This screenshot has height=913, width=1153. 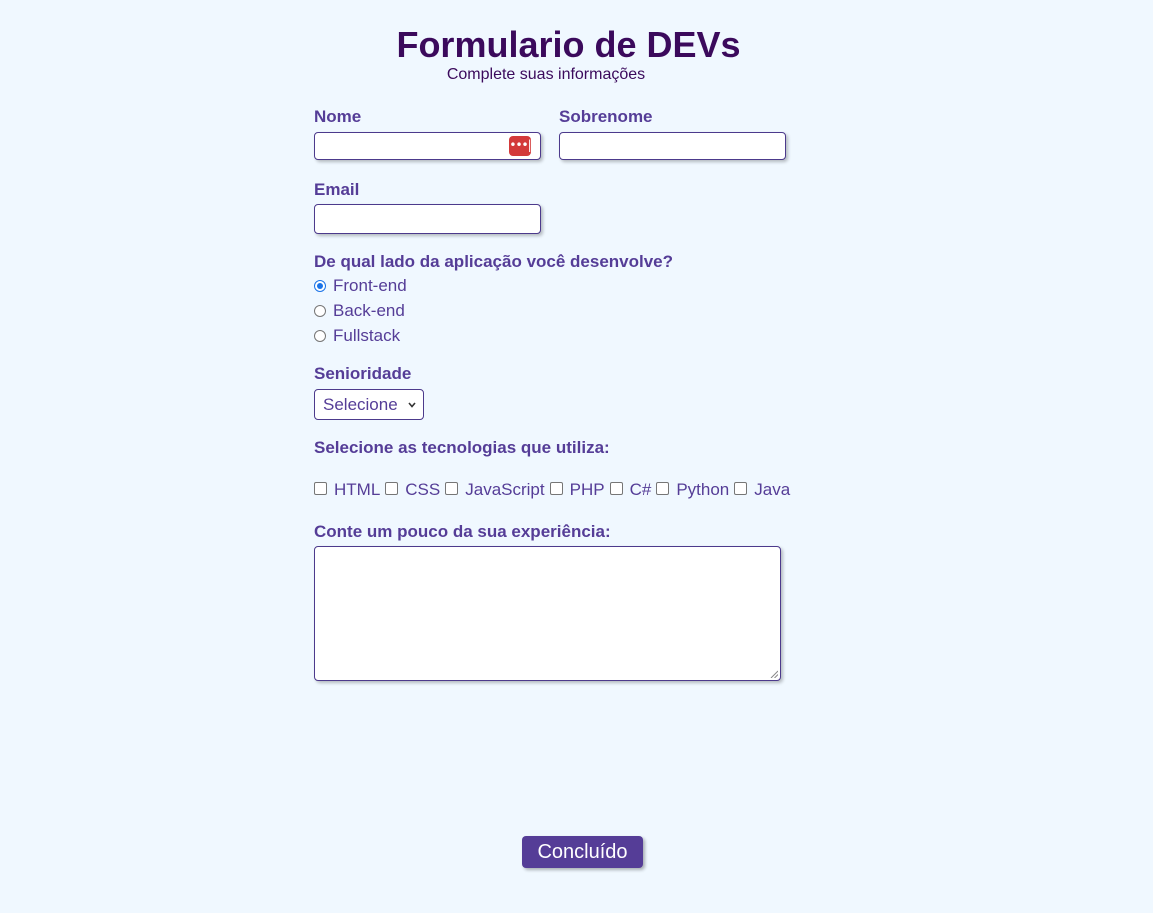 I want to click on page-subtitle: Complete suas informações, so click(x=546, y=74).